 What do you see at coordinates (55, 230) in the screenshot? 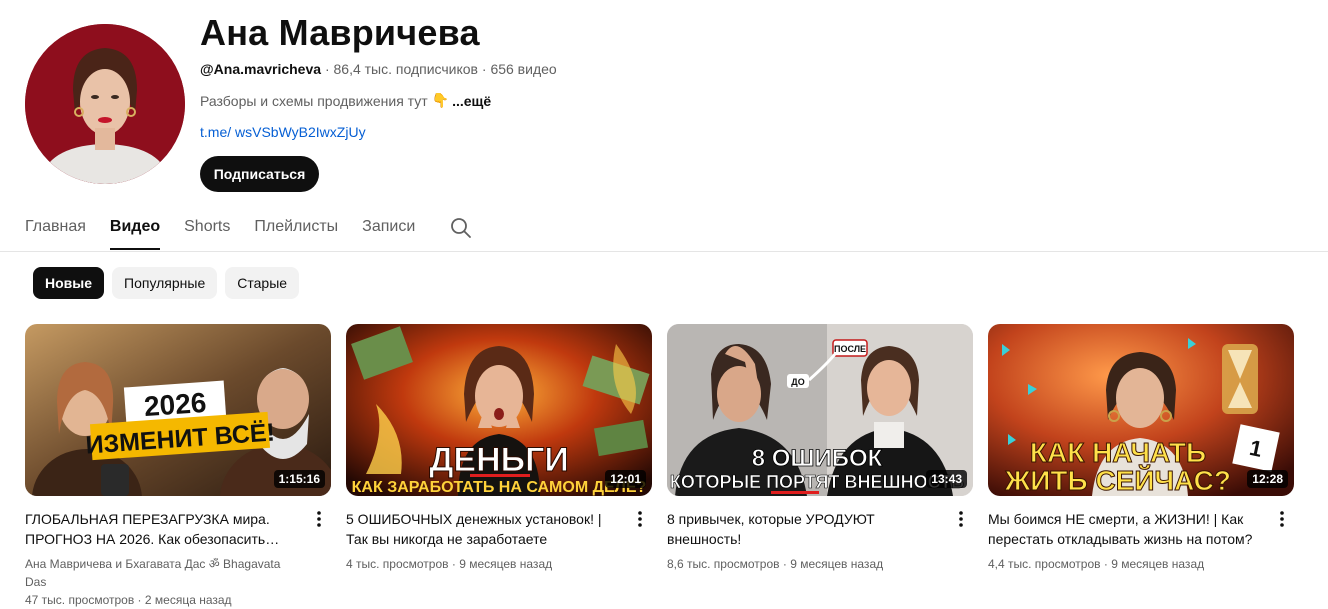
I see `tab-home: Главная` at bounding box center [55, 230].